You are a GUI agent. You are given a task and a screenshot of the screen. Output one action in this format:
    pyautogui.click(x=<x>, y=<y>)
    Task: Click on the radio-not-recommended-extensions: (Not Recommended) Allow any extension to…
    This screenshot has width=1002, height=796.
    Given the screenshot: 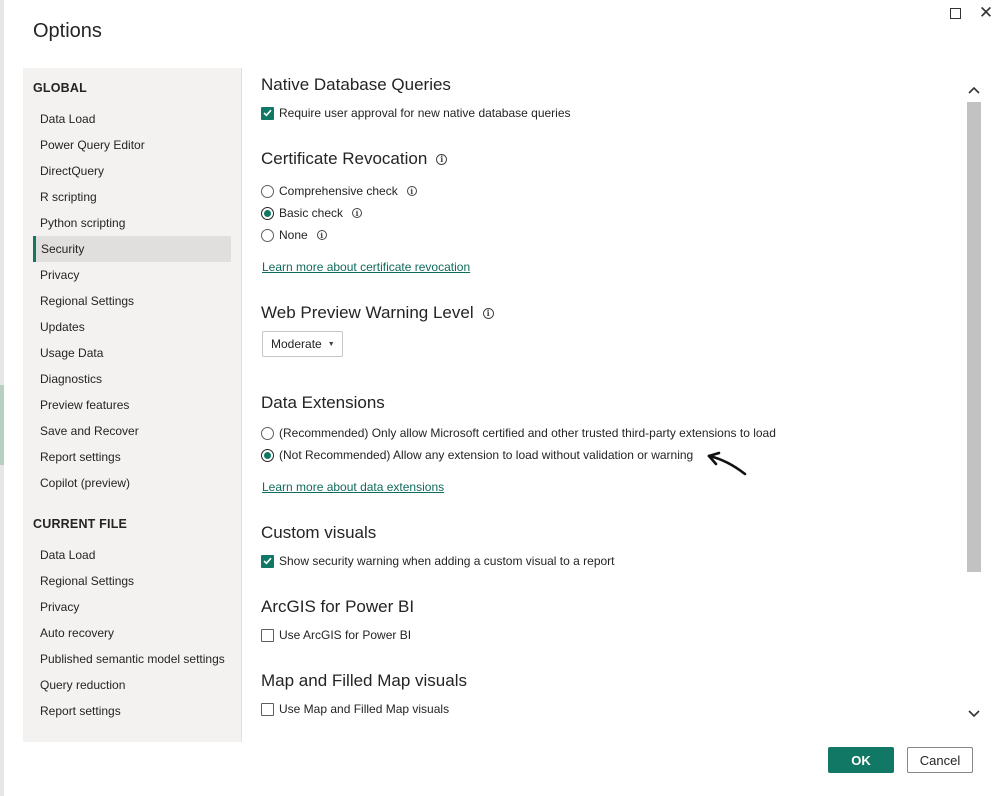 What is the action you would take?
    pyautogui.click(x=477, y=455)
    